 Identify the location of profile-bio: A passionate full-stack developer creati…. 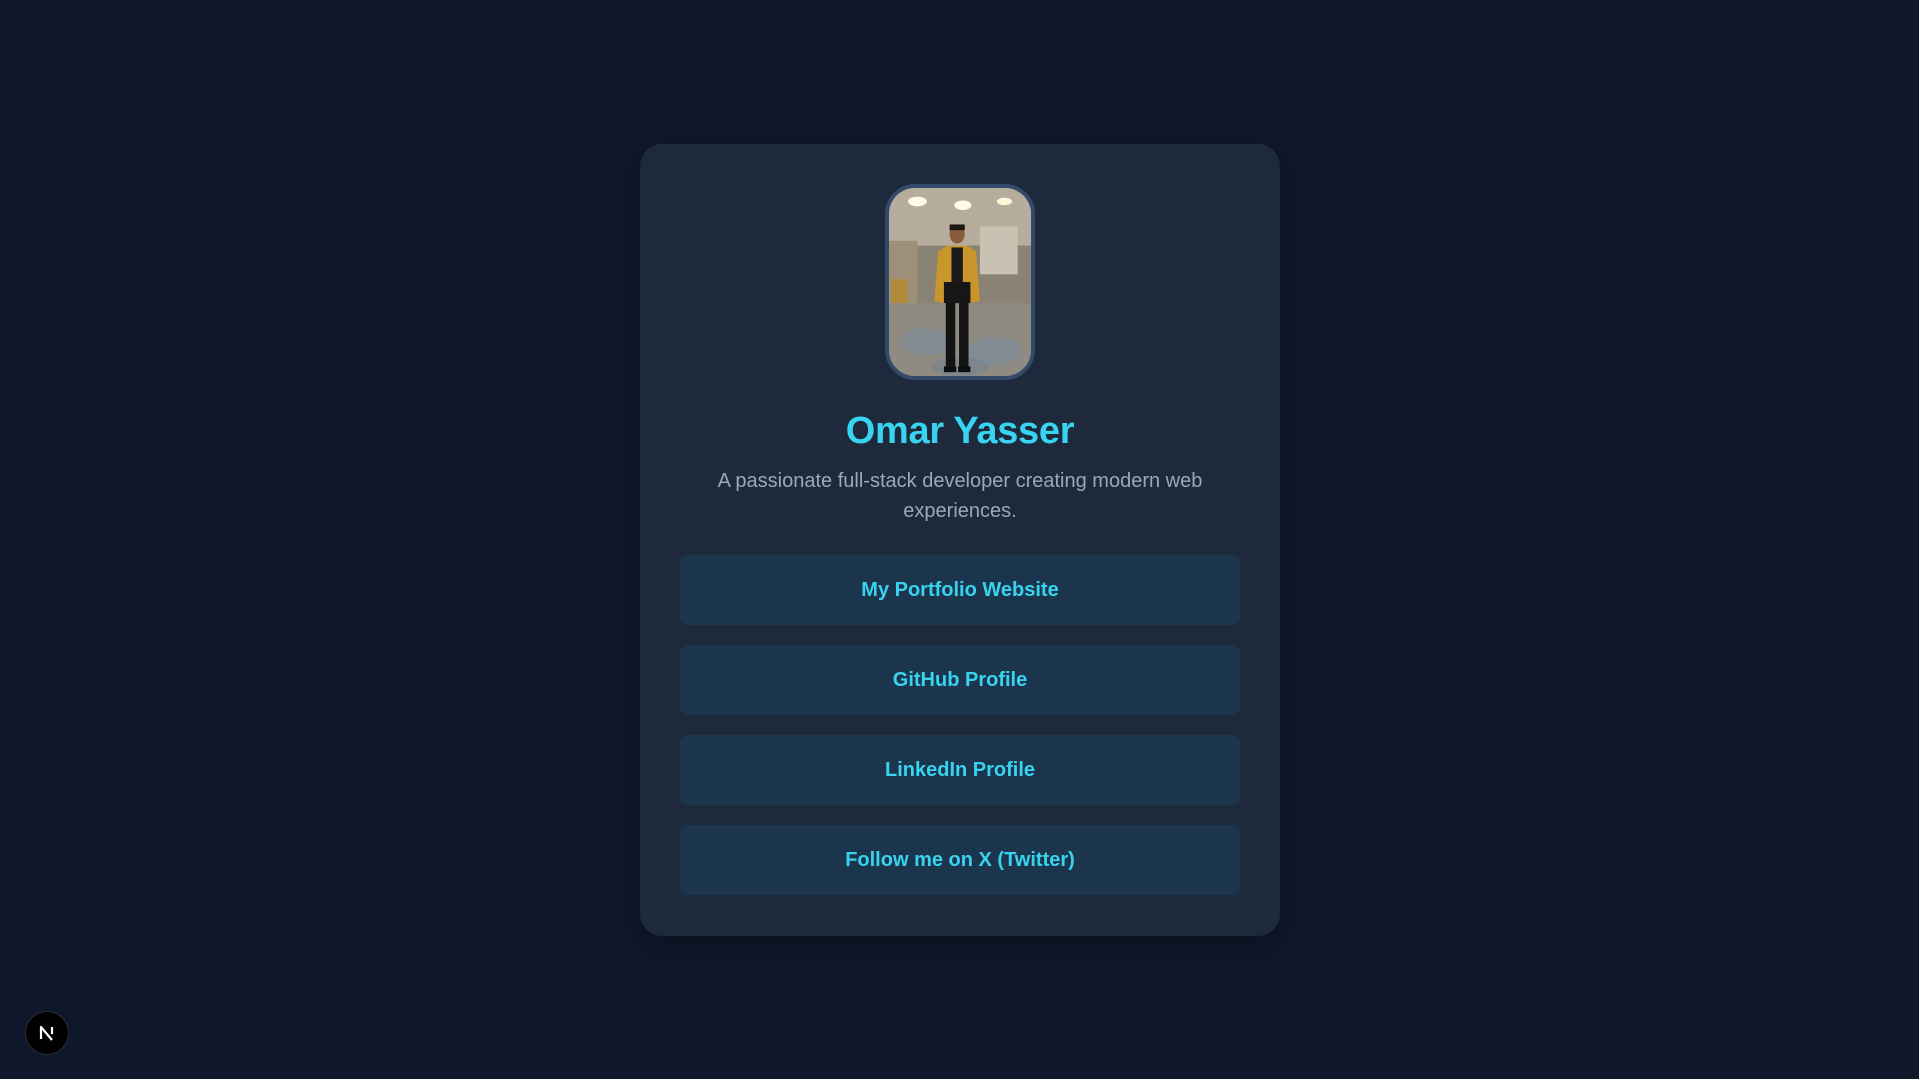
(960, 496).